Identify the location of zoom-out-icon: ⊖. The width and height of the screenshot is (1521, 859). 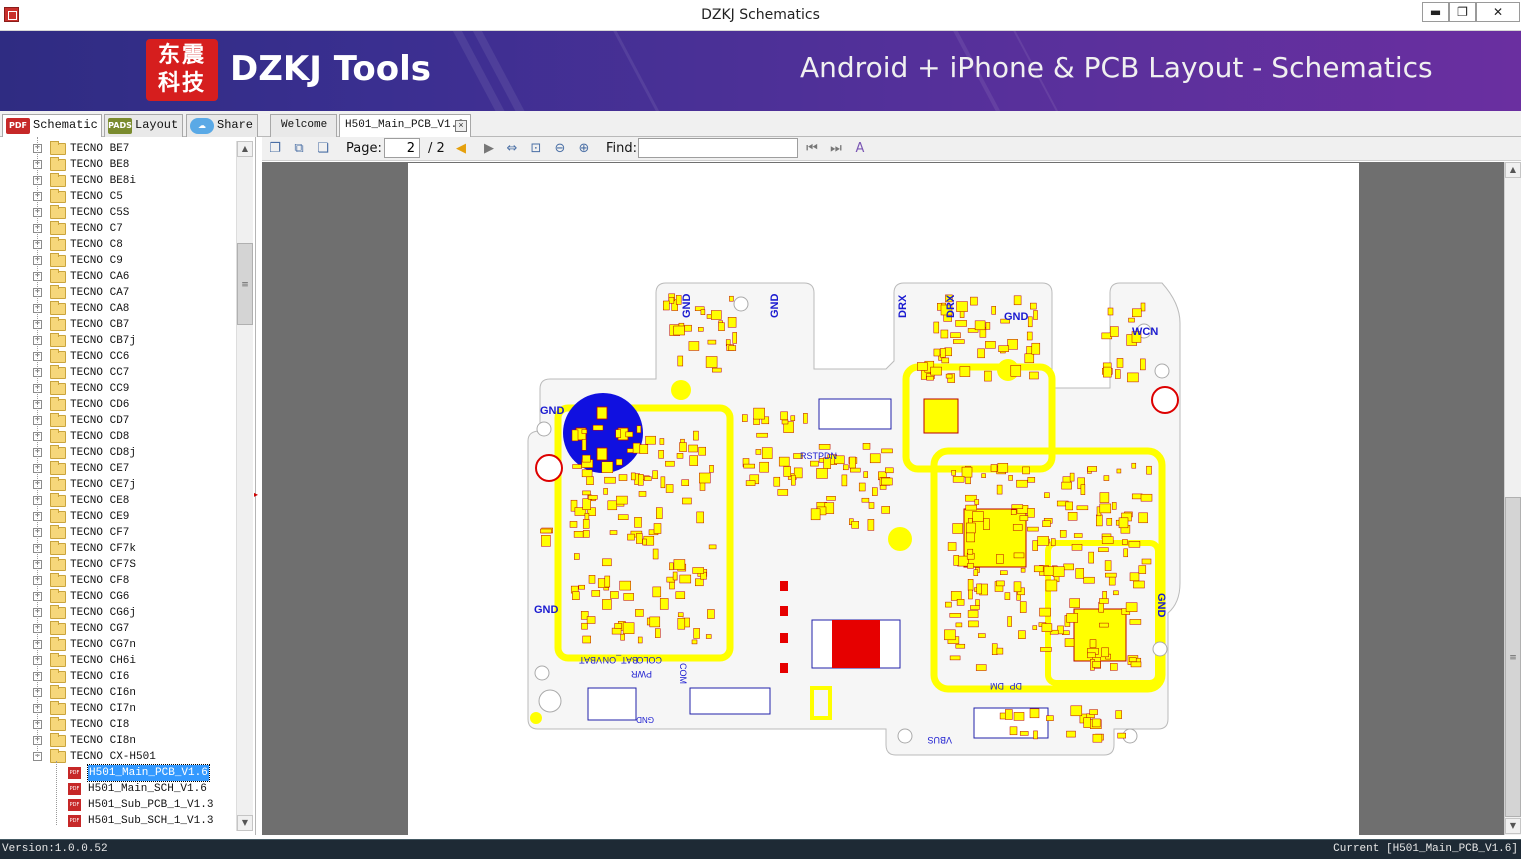
(560, 149).